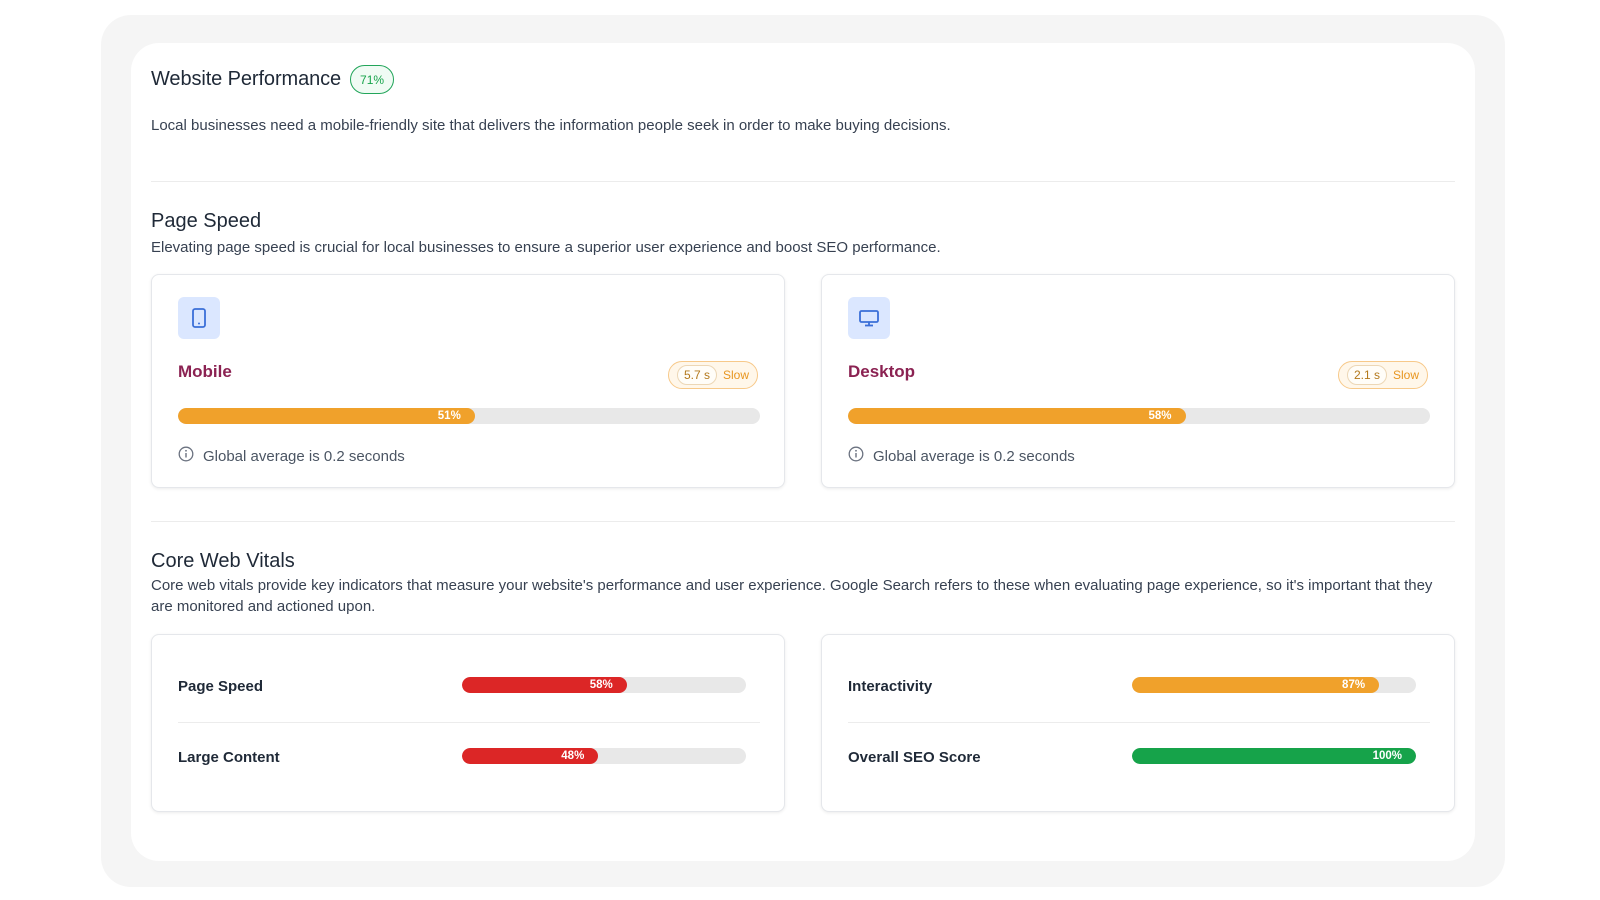  I want to click on vital-value-large-content: 48%, so click(573, 756).